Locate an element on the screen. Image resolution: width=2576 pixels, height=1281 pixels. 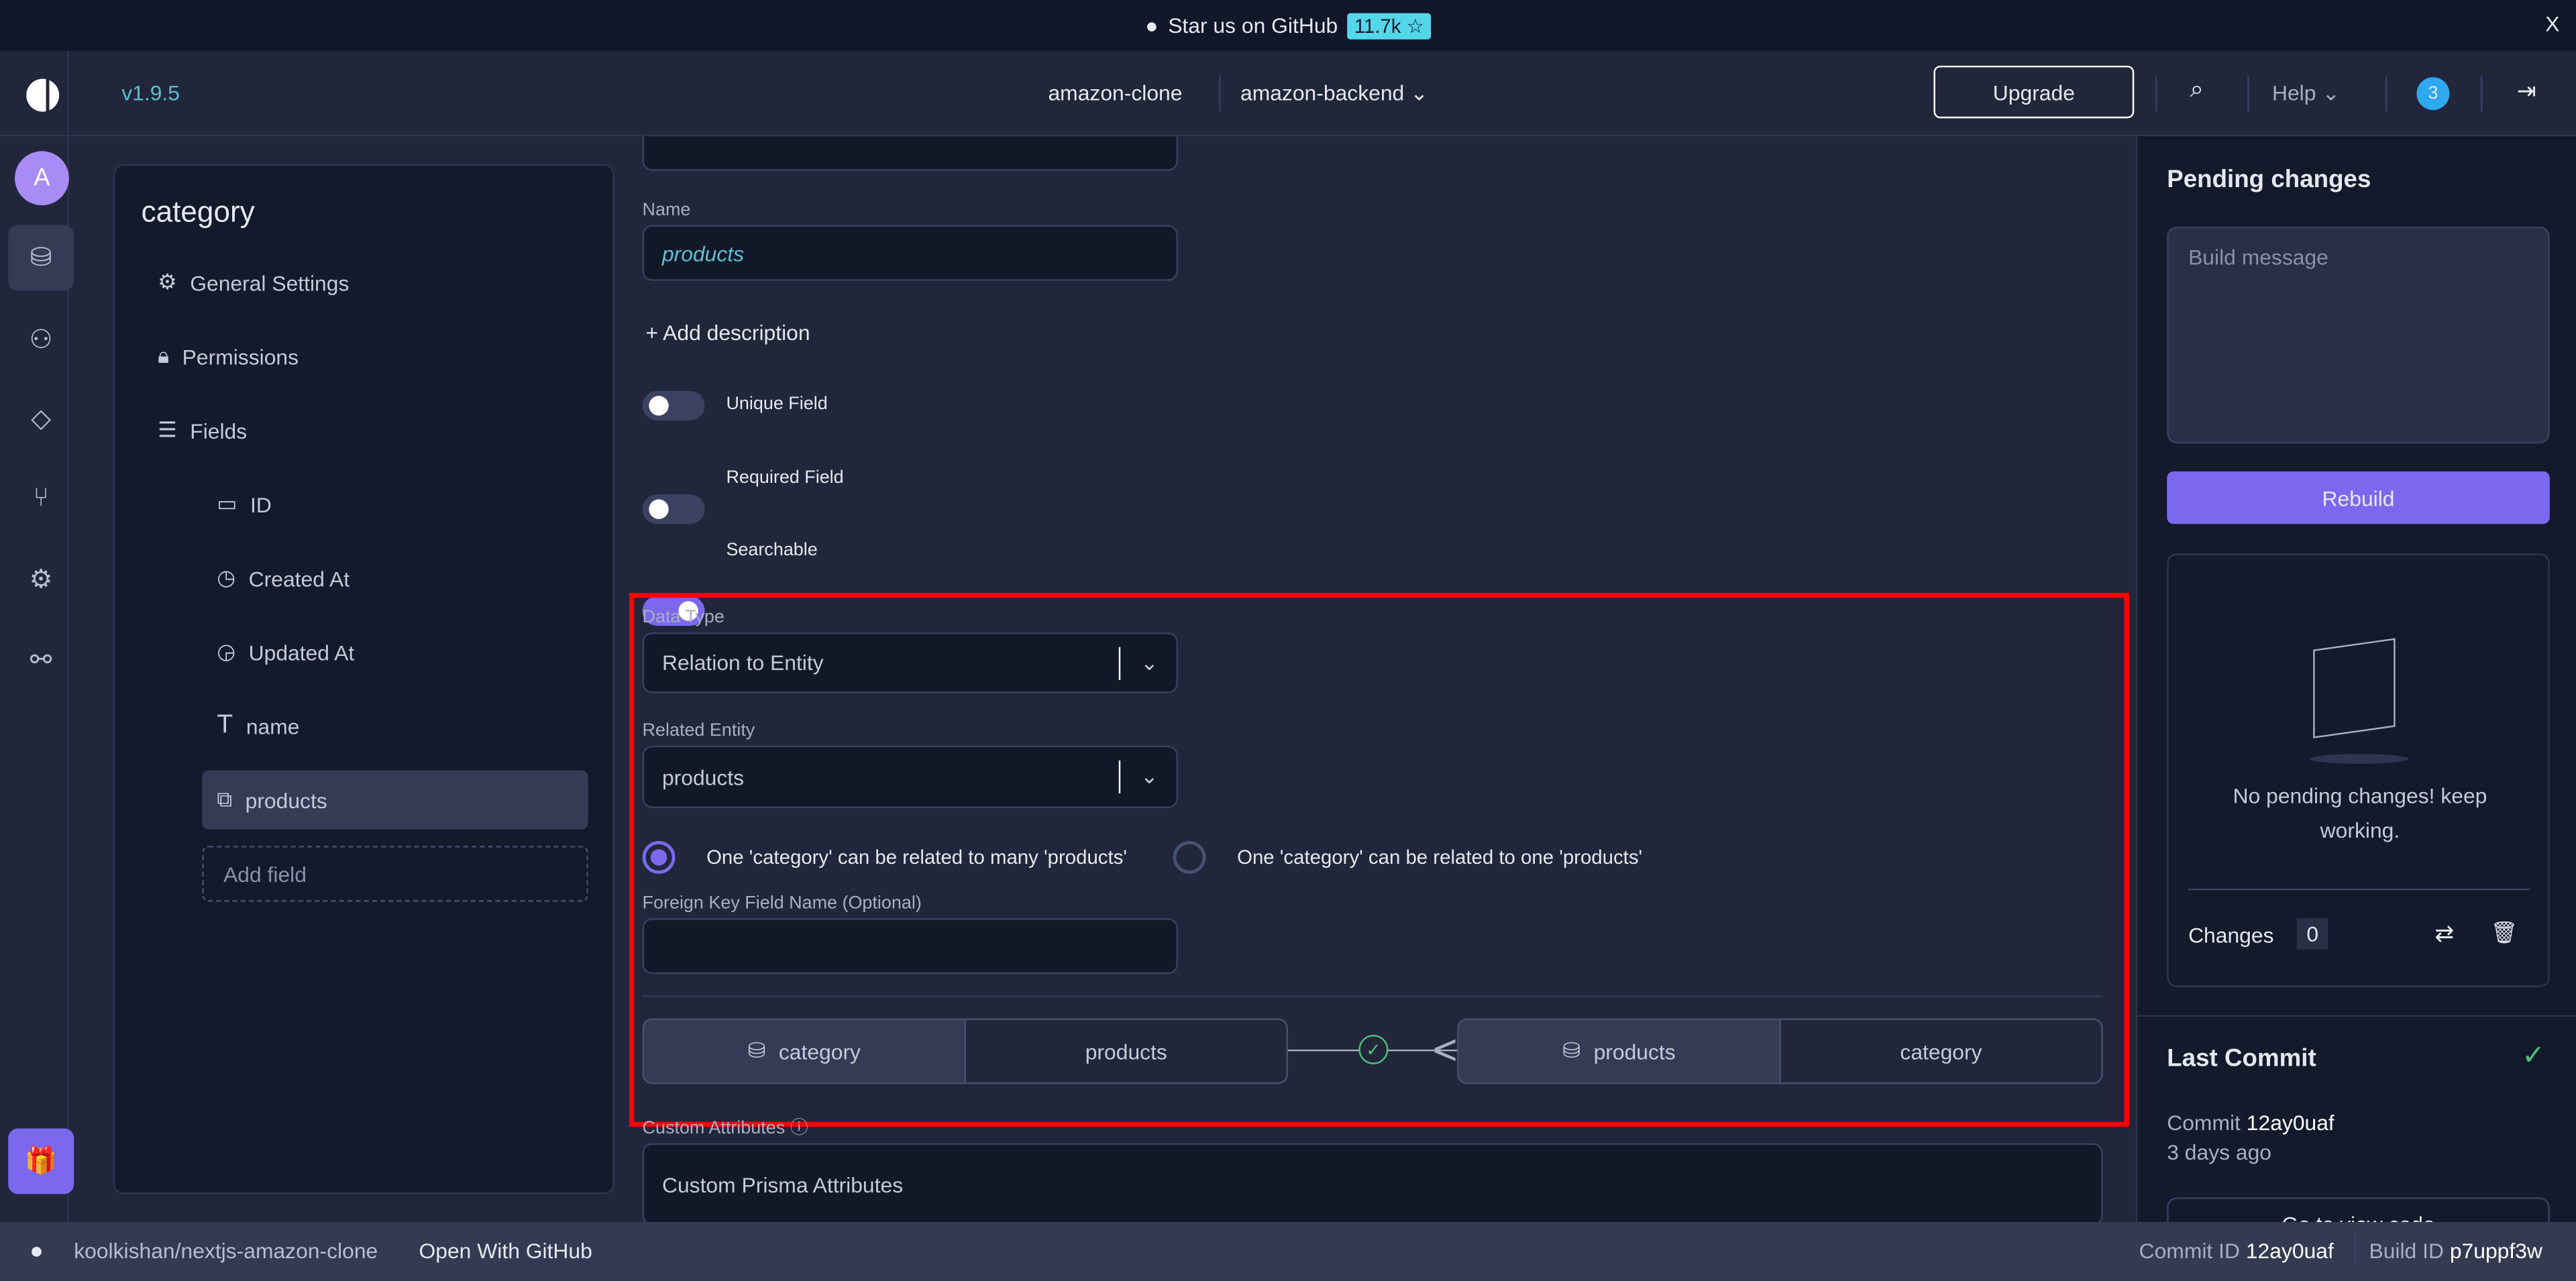
star-count-badge: 11.7k ☆ is located at coordinates (1389, 26).